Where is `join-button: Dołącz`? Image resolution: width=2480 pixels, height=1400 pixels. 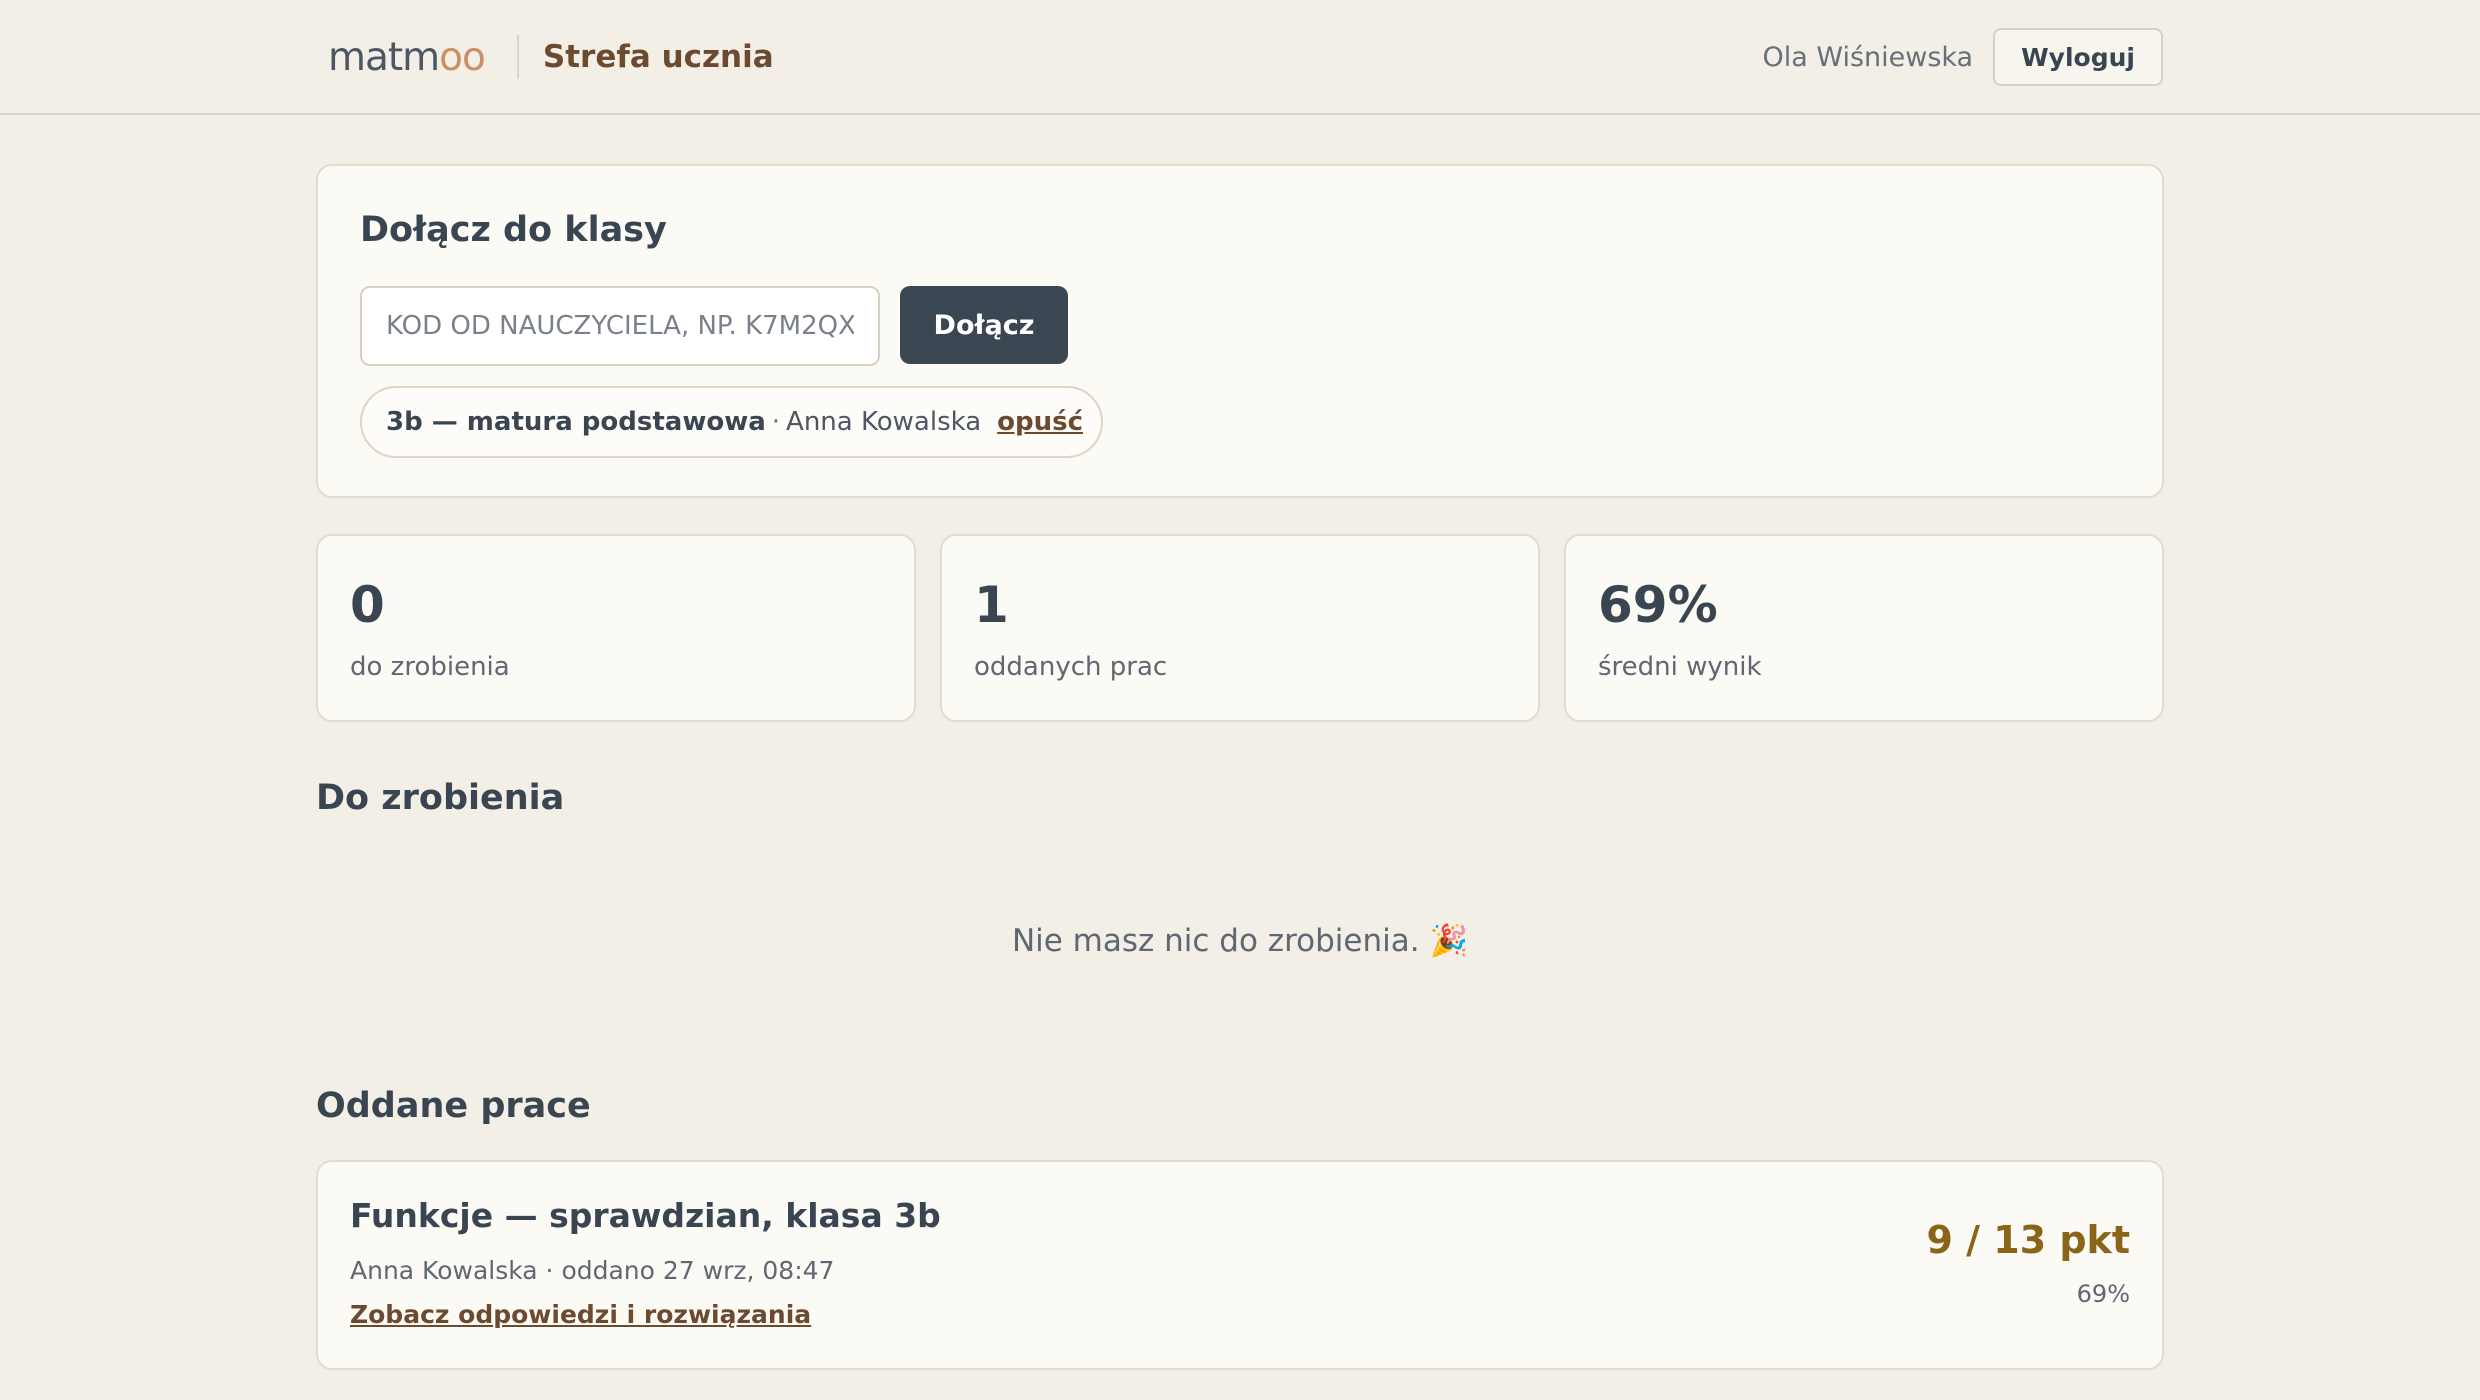
join-button: Dołącz is located at coordinates (984, 325).